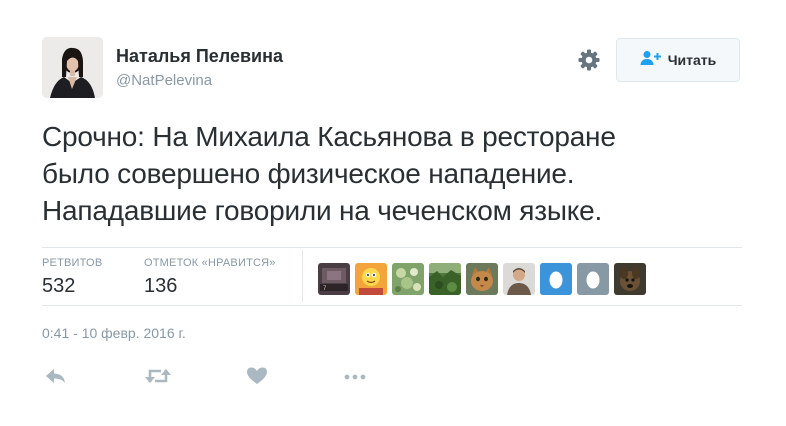 This screenshot has width=786, height=426. Describe the element at coordinates (257, 376) in the screenshot. I see `heart-icon` at that location.